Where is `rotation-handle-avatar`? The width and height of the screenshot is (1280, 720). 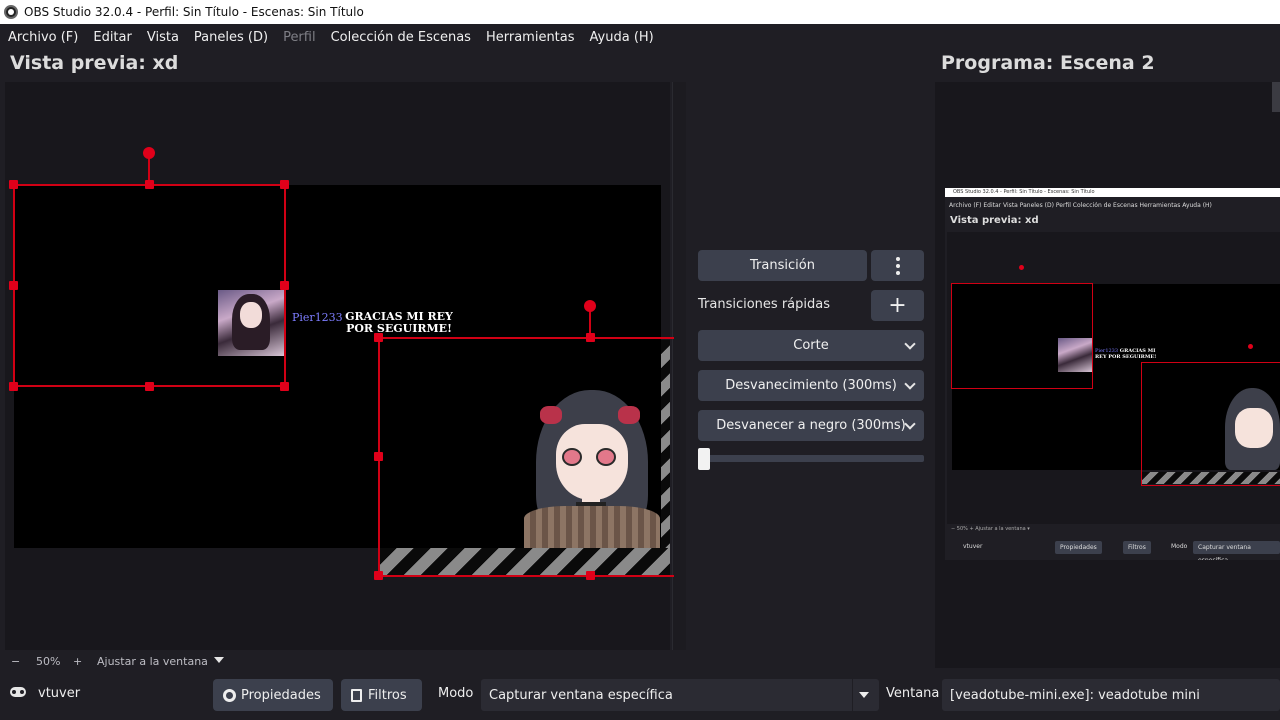 rotation-handle-avatar is located at coordinates (590, 306).